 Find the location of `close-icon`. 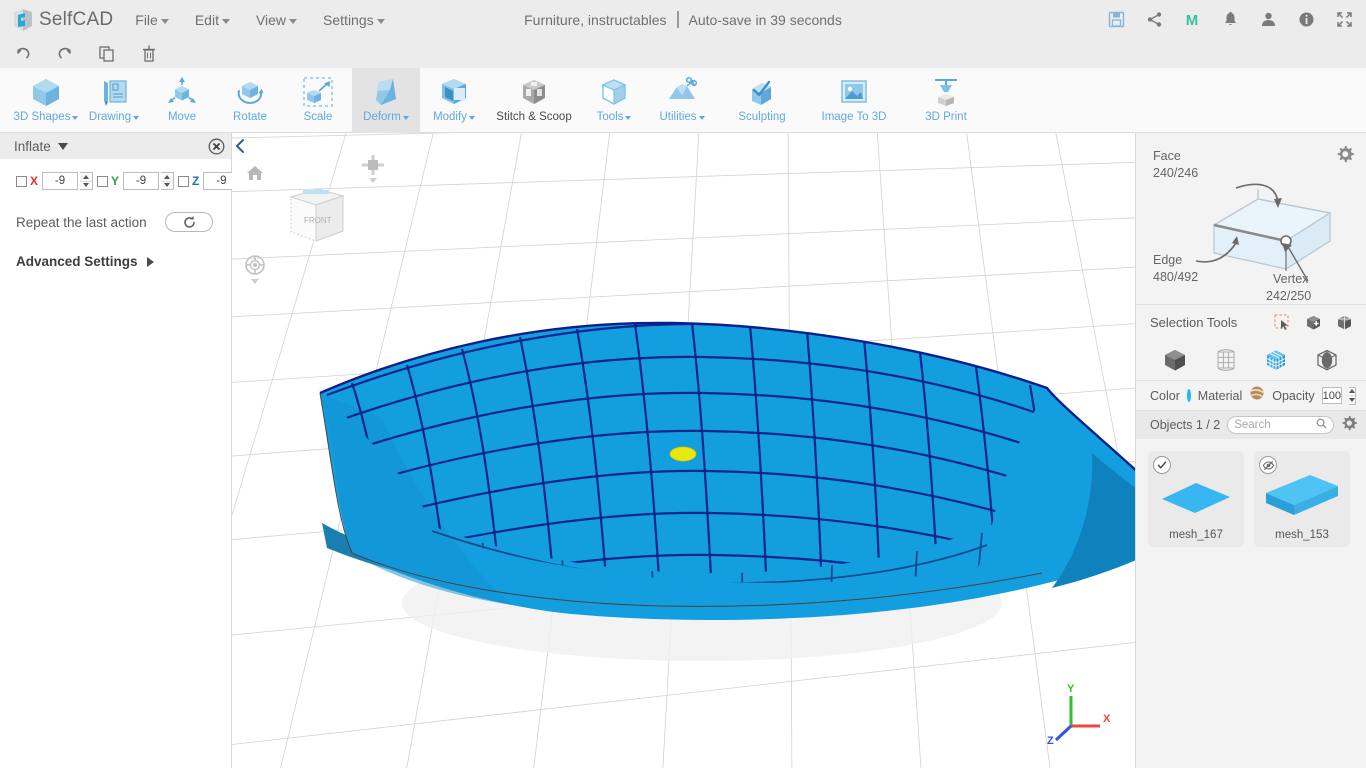

close-icon is located at coordinates (216, 146).